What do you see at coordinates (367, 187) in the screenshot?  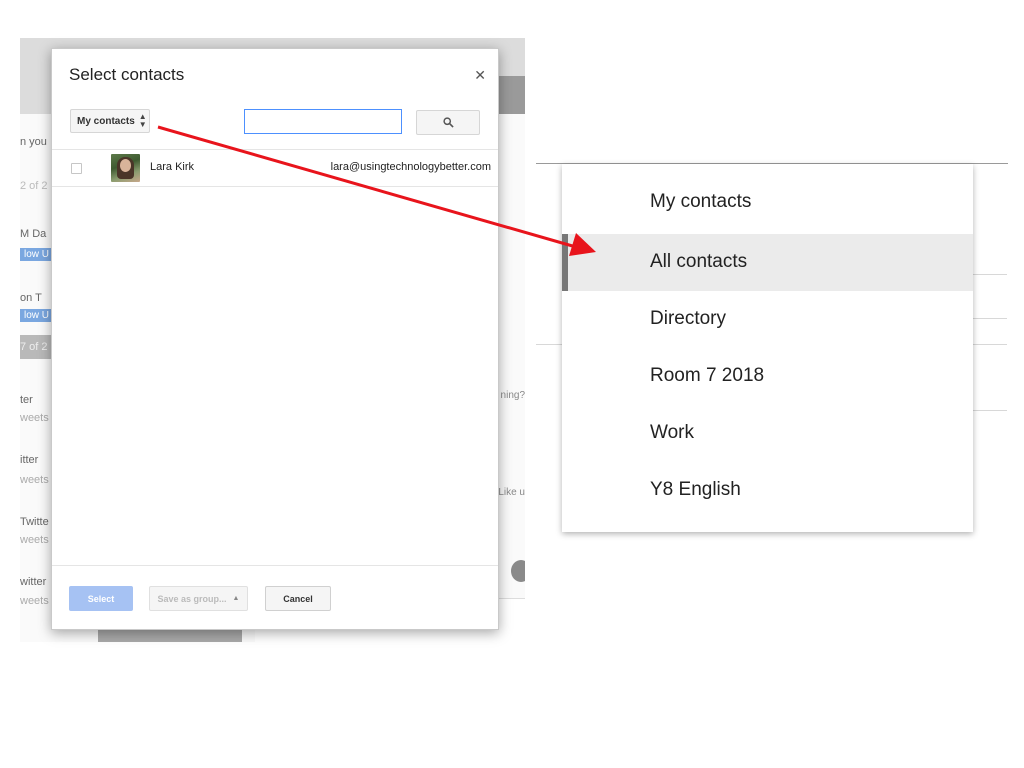 I see `arrow-line` at bounding box center [367, 187].